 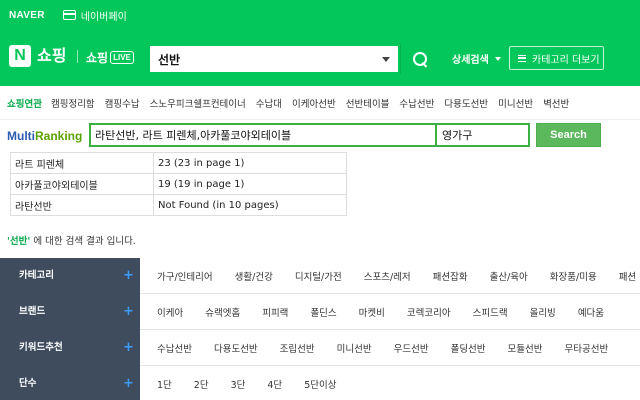 What do you see at coordinates (372, 312) in the screenshot?
I see `filter-option: 마켓비` at bounding box center [372, 312].